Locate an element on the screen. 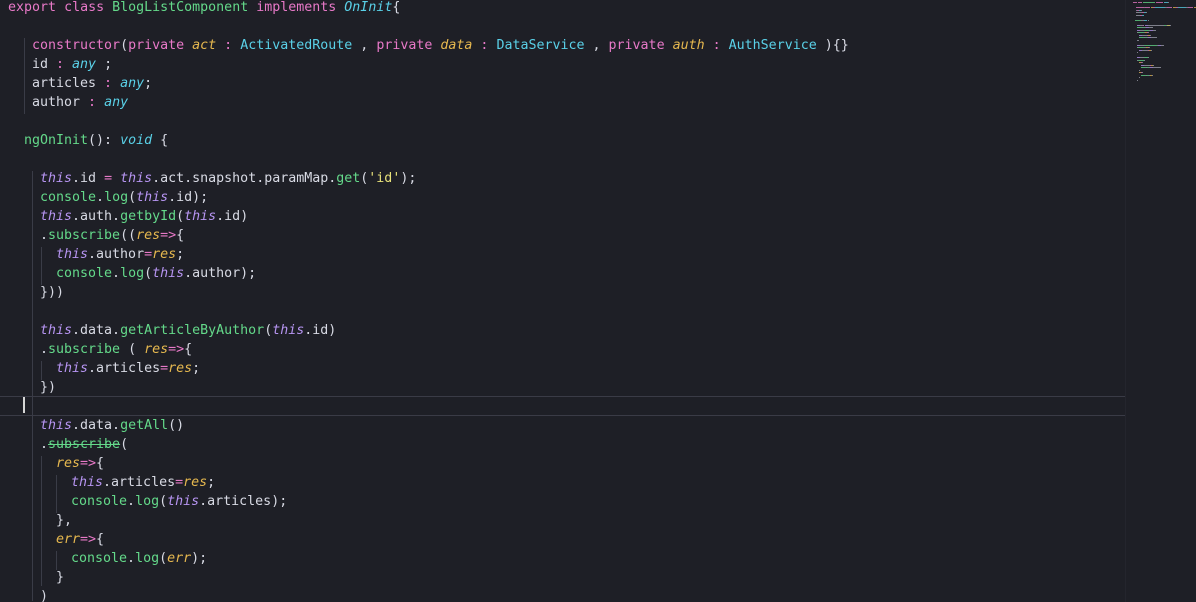  code-line: console.log(this.id); is located at coordinates (124, 197).